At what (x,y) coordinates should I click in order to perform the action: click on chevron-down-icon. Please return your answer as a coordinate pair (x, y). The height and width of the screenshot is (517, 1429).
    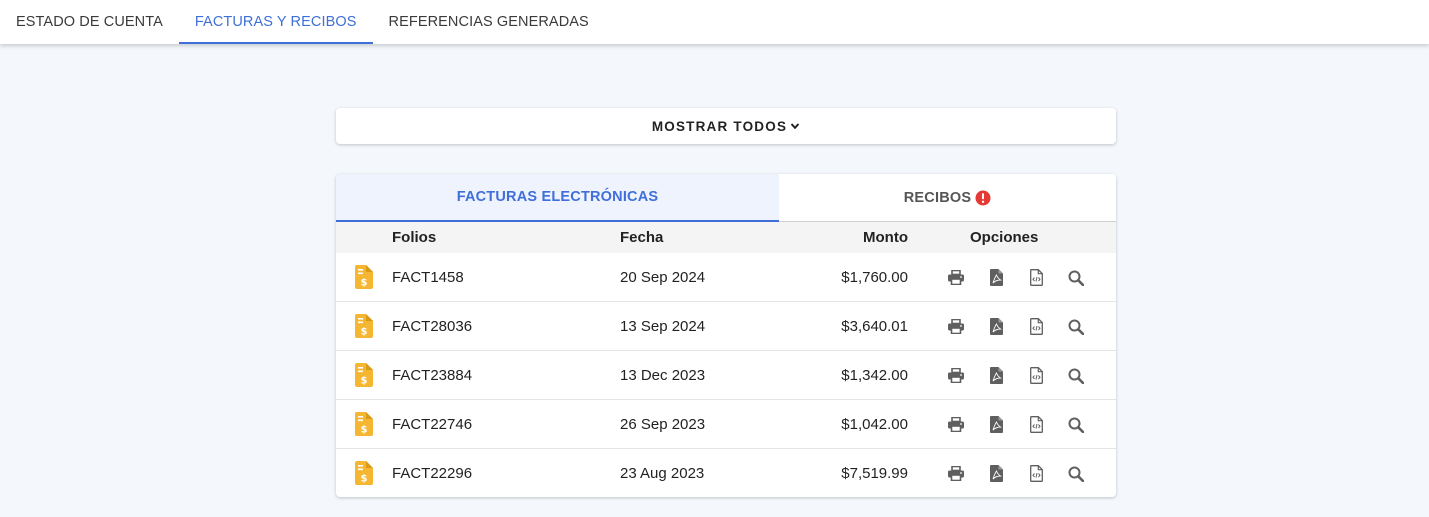
    Looking at the image, I should click on (795, 126).